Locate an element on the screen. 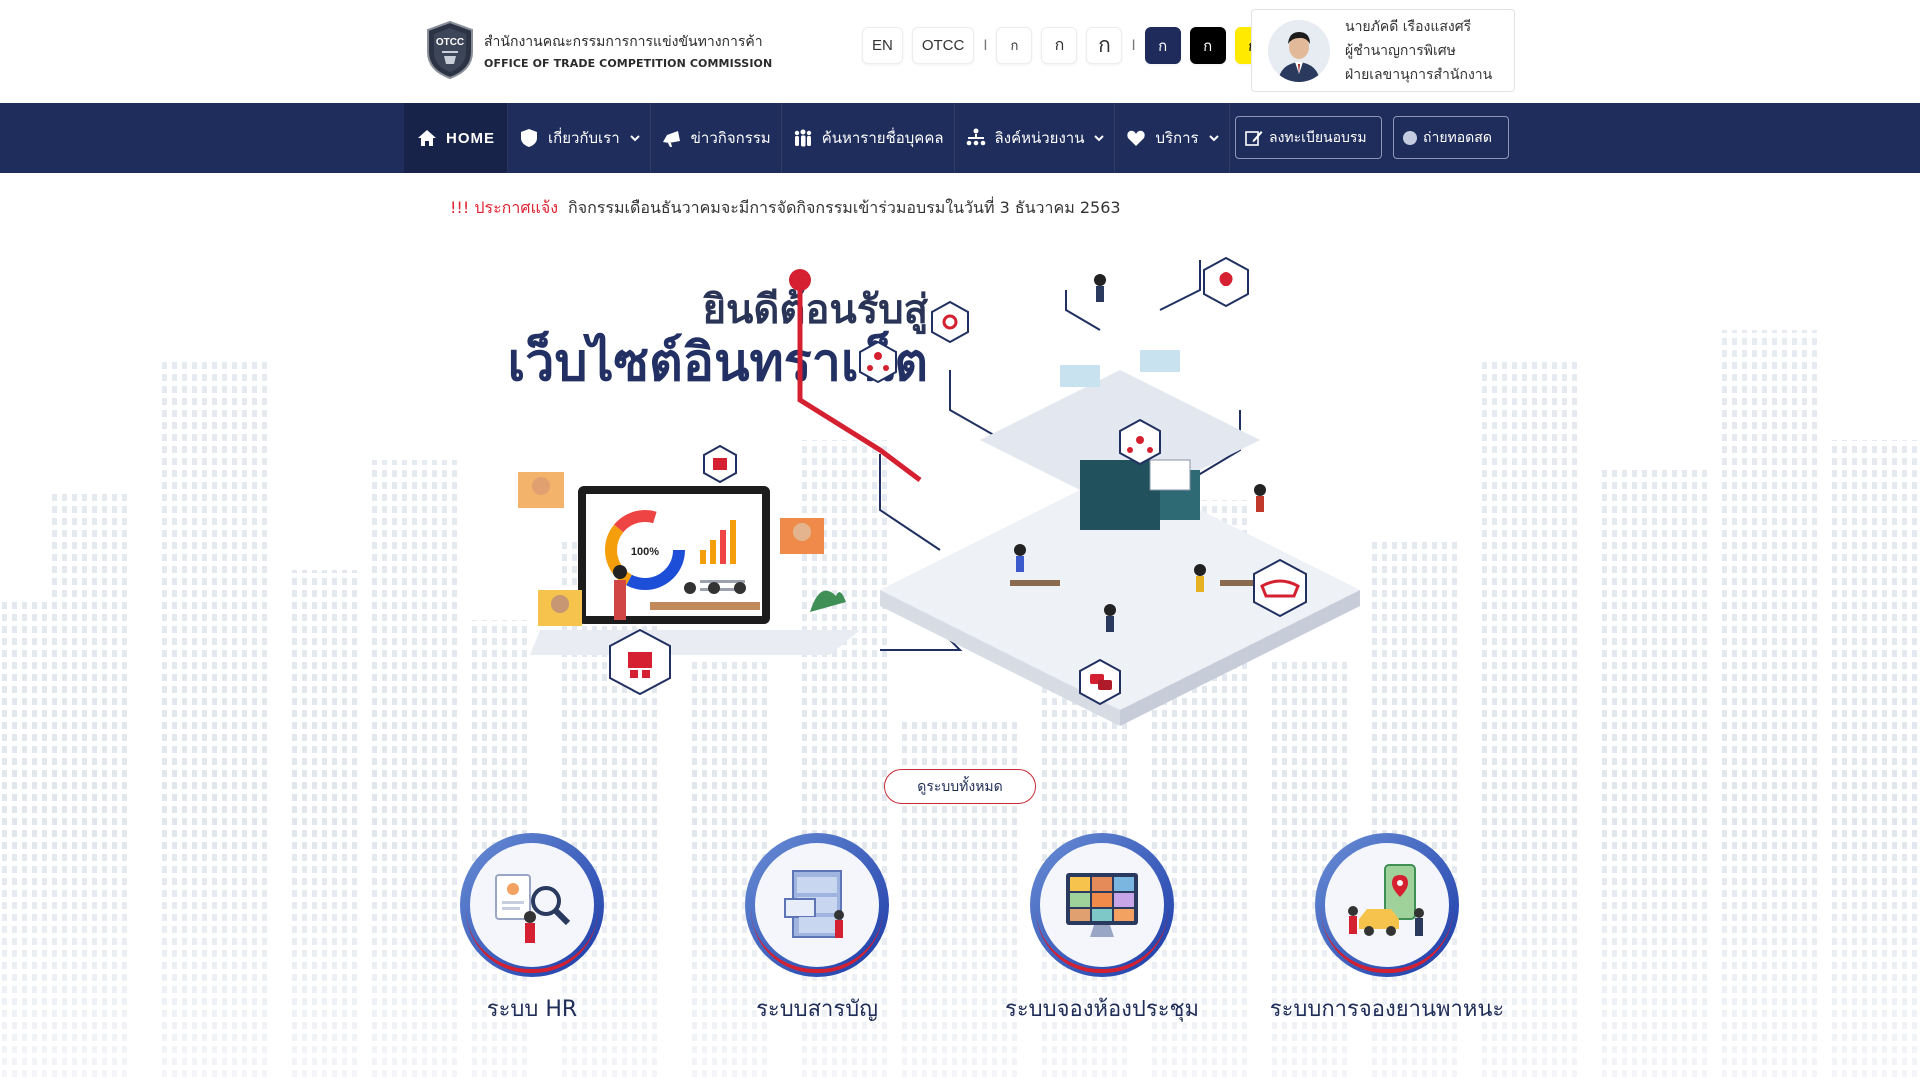 Image resolution: width=1920 pixels, height=1078 pixels. shield-icon is located at coordinates (529, 138).